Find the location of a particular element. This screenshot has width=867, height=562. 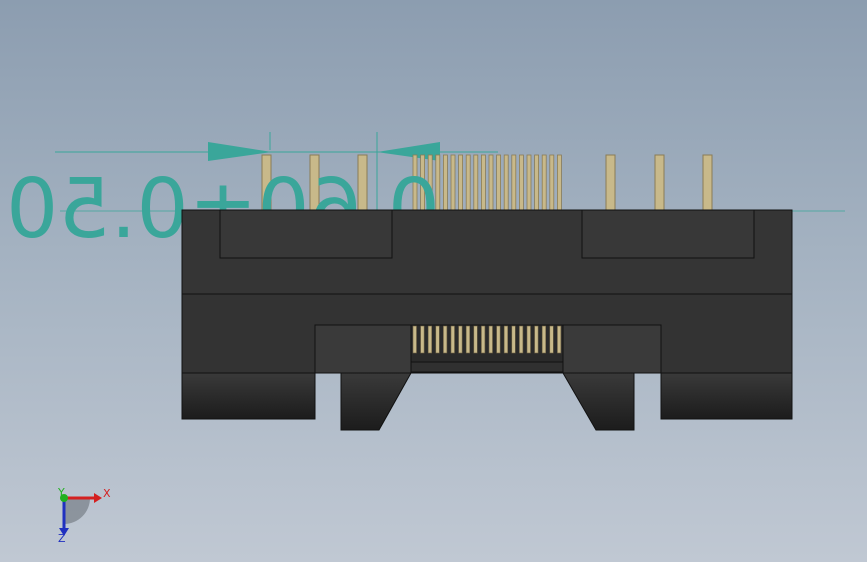

left-latch is located at coordinates (376, 401).